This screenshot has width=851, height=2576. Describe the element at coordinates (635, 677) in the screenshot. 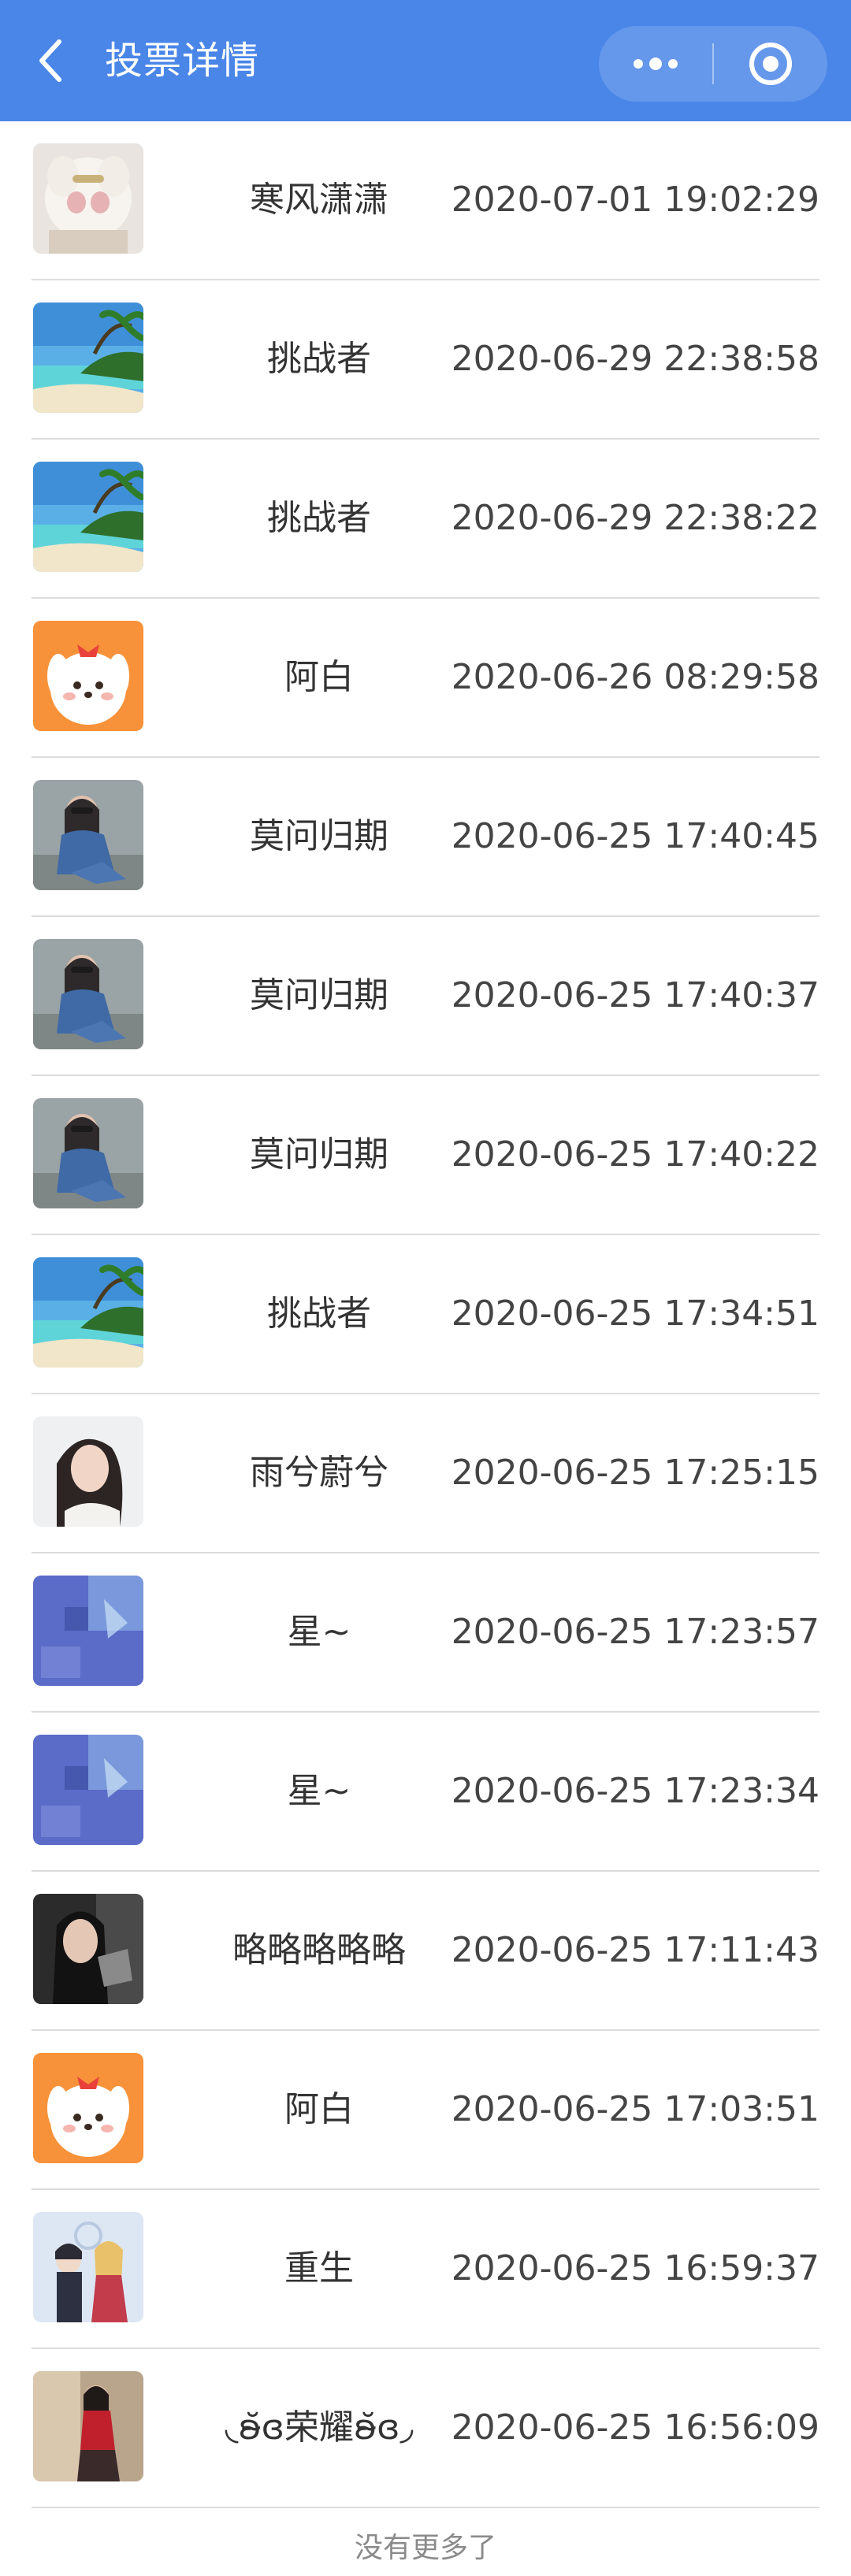

I see `vote-time: 2020-06-26 08:29:58` at that location.